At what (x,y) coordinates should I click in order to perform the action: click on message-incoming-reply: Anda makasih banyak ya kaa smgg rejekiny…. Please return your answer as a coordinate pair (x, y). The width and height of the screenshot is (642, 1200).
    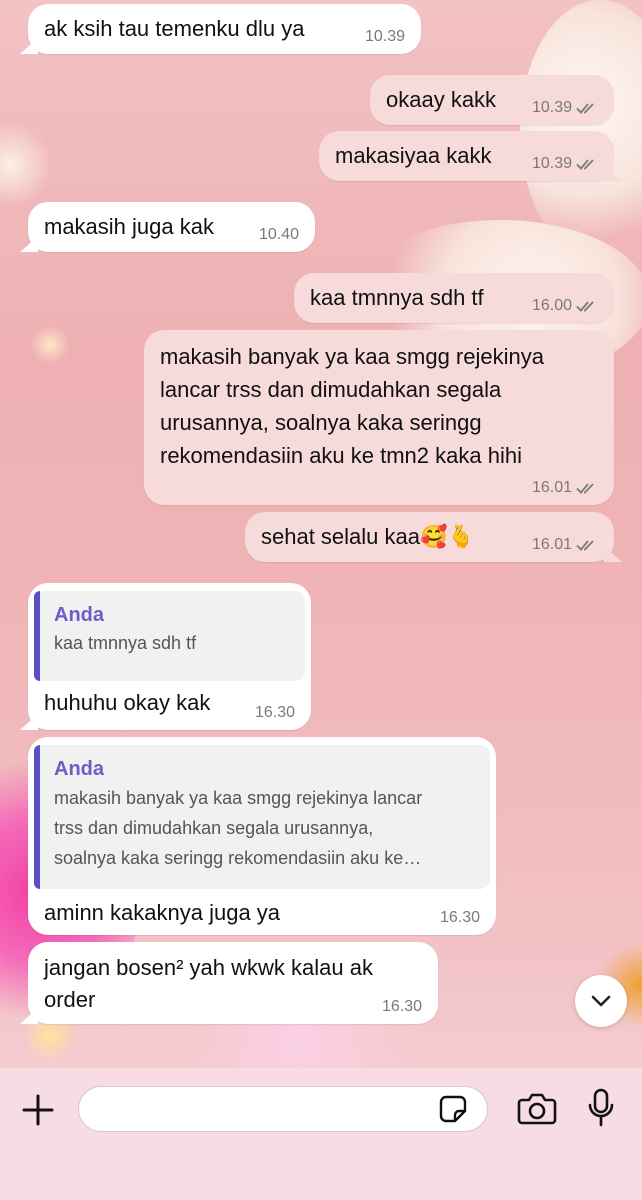
    Looking at the image, I should click on (262, 836).